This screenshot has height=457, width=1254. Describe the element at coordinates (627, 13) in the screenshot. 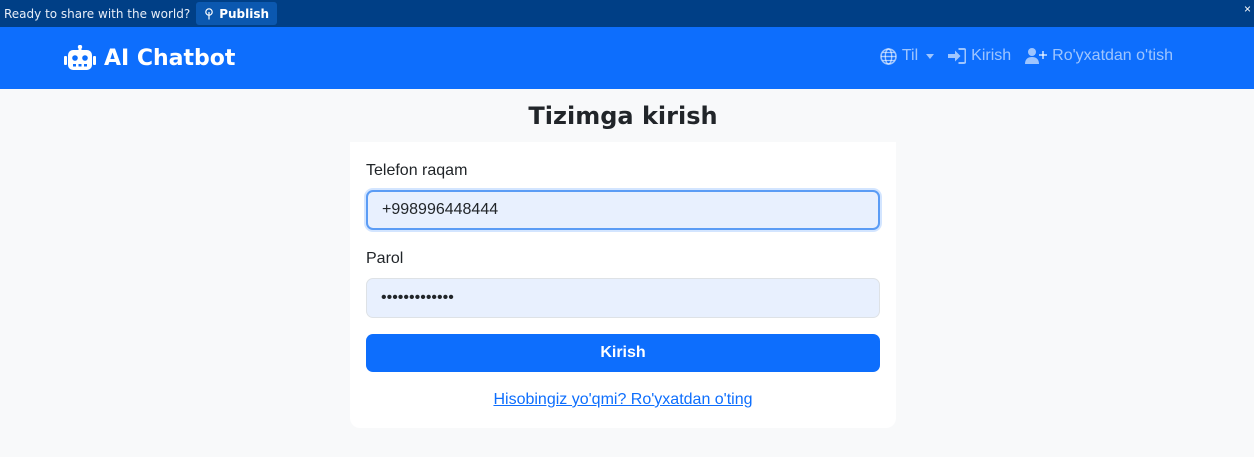

I see `publish-bar: Ready to share with the world? Publish ×` at that location.